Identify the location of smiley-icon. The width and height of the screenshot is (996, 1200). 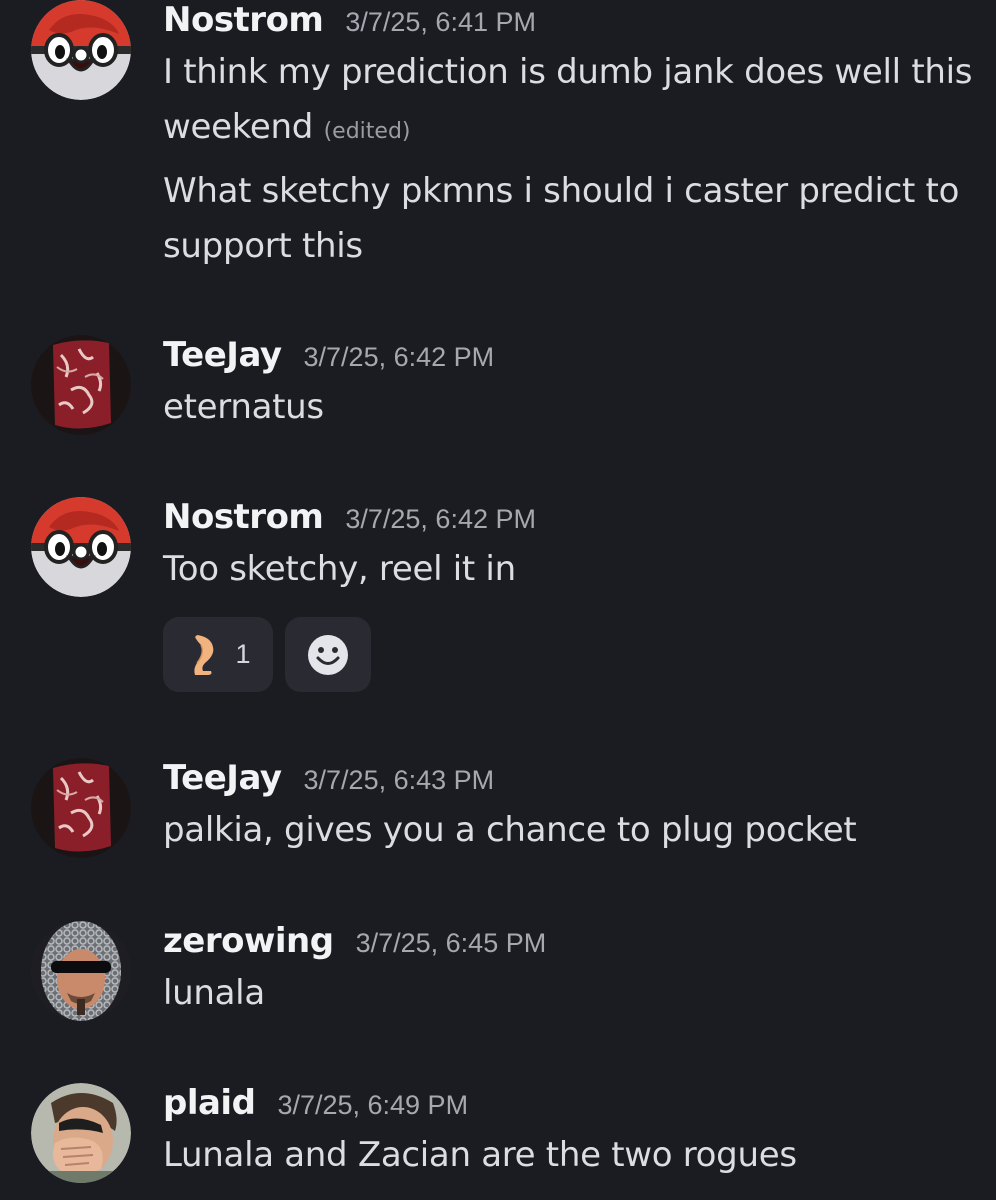
(328, 654).